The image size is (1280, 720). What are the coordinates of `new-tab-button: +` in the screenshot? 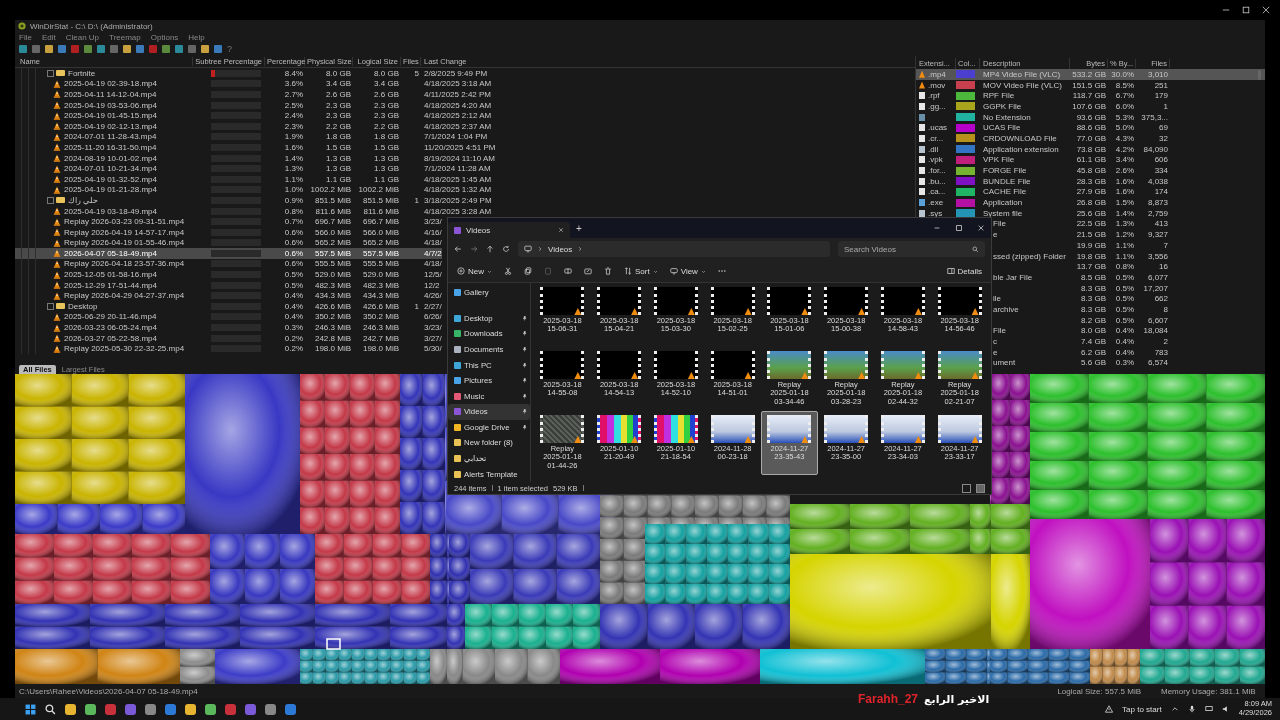 It's located at (579, 228).